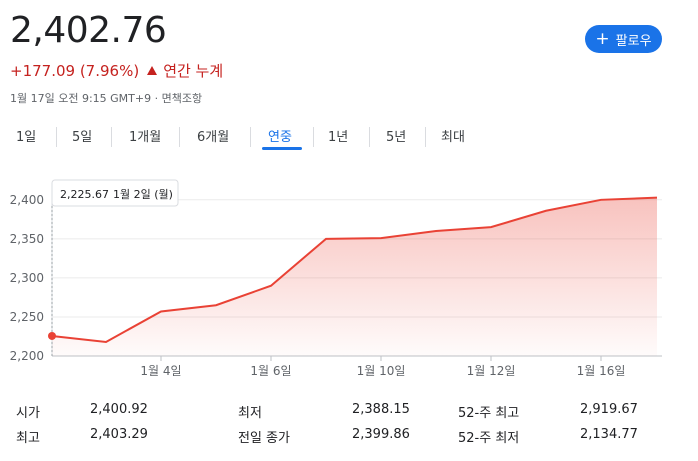 Image resolution: width=698 pixels, height=461 pixels. What do you see at coordinates (264, 438) in the screenshot?
I see `stat-label: 전일 종가` at bounding box center [264, 438].